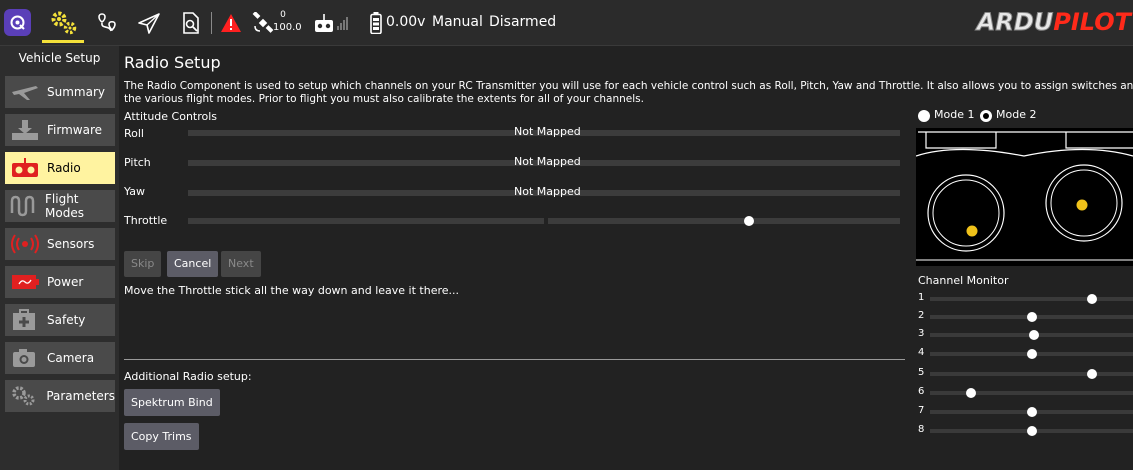  I want to click on copy-trims-button: Copy Trims, so click(161, 436).